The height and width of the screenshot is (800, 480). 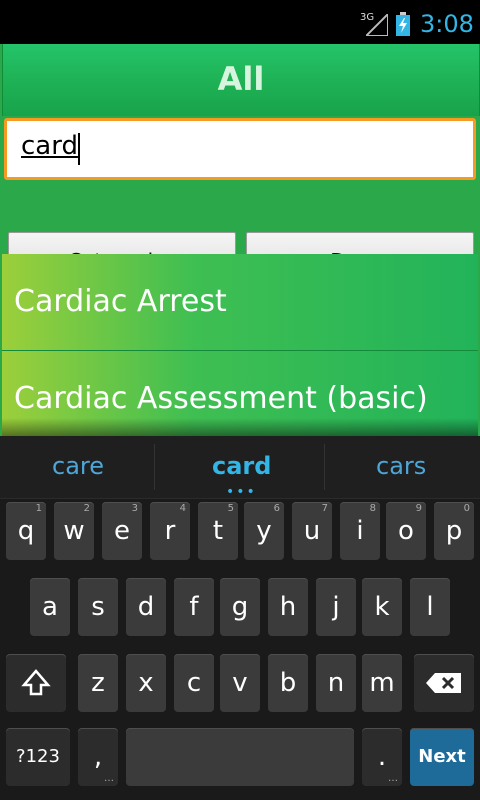 I want to click on key-hint: 3, so click(x=134, y=508).